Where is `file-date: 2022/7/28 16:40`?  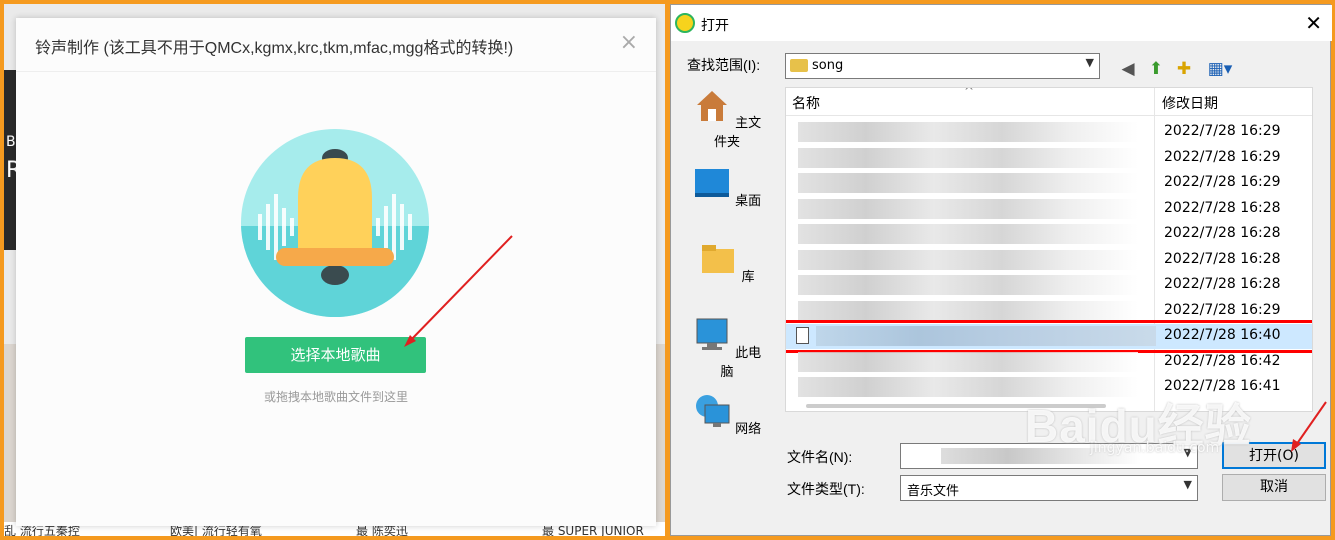 file-date: 2022/7/28 16:40 is located at coordinates (1222, 335).